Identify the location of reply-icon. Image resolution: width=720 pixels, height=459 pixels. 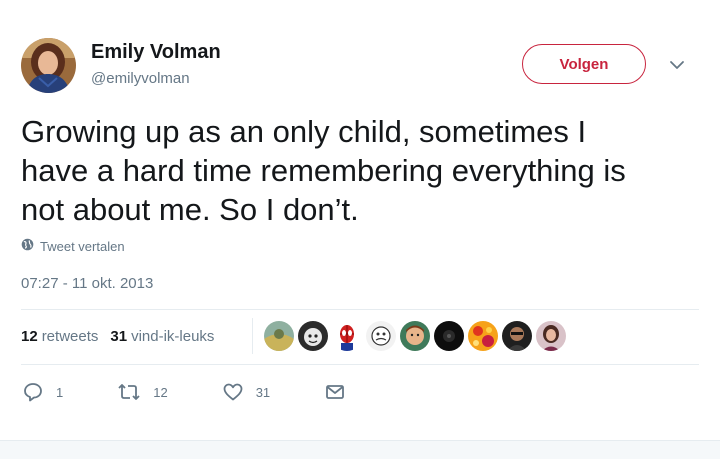
(33, 392).